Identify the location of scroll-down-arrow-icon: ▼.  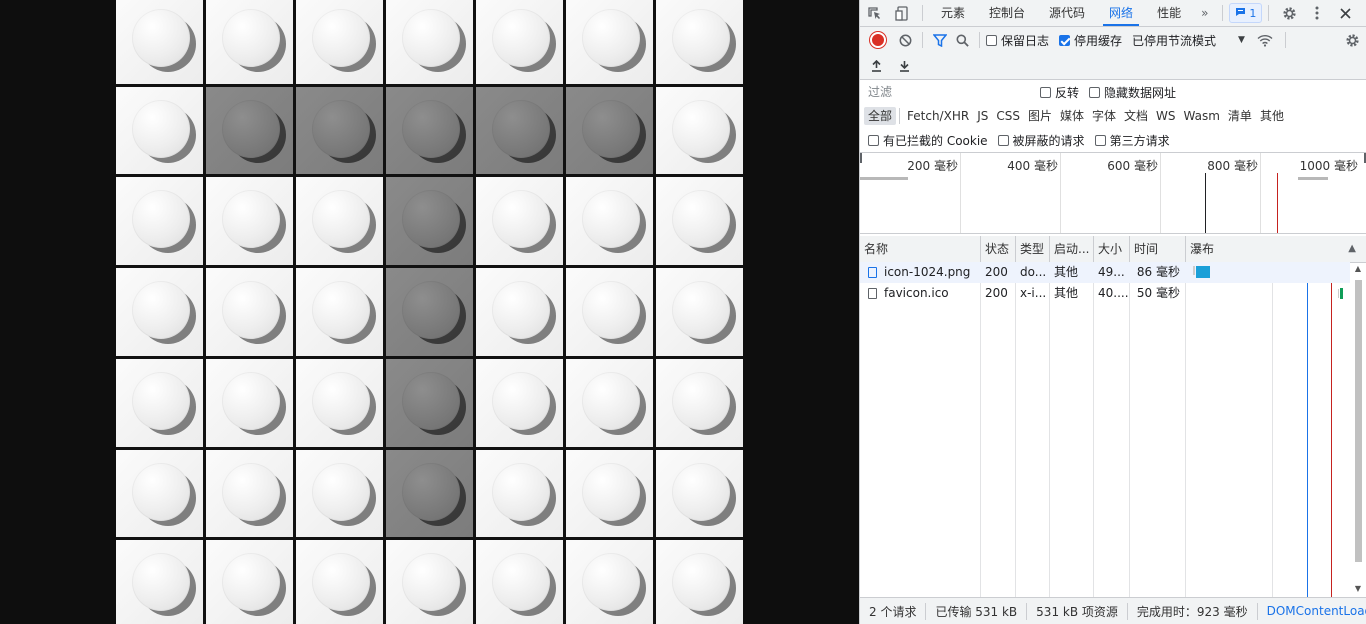
(1358, 590).